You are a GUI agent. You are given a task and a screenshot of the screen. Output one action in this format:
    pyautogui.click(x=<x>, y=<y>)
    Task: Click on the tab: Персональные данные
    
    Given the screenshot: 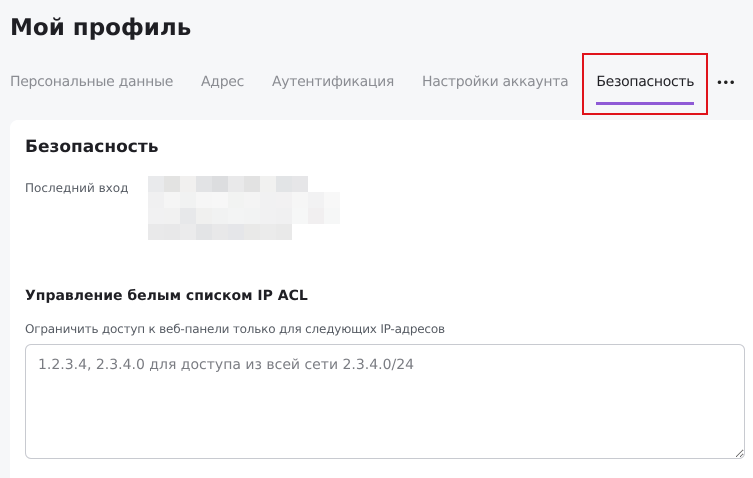 What is the action you would take?
    pyautogui.click(x=92, y=83)
    